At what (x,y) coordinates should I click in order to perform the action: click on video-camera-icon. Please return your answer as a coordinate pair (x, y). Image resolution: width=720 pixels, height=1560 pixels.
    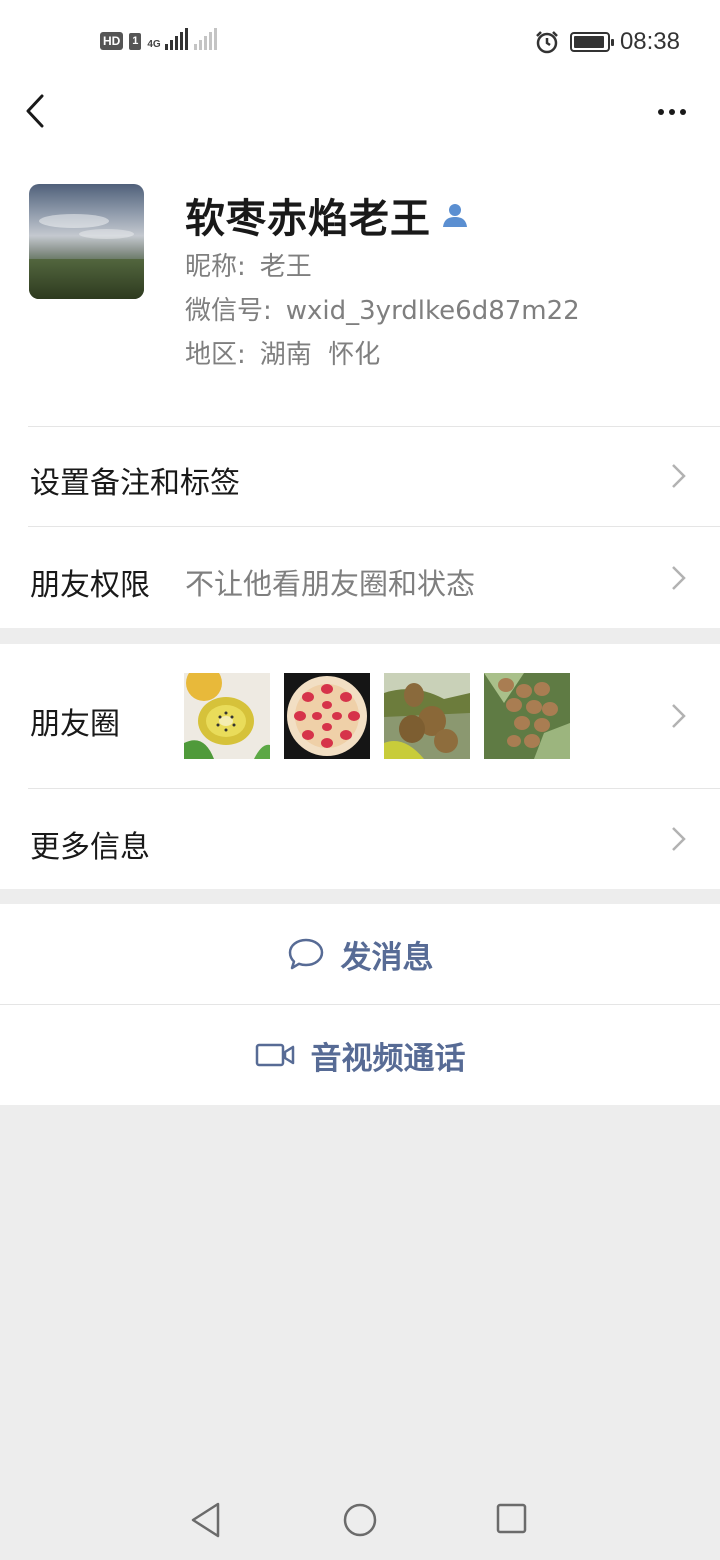
    Looking at the image, I should click on (274, 1055).